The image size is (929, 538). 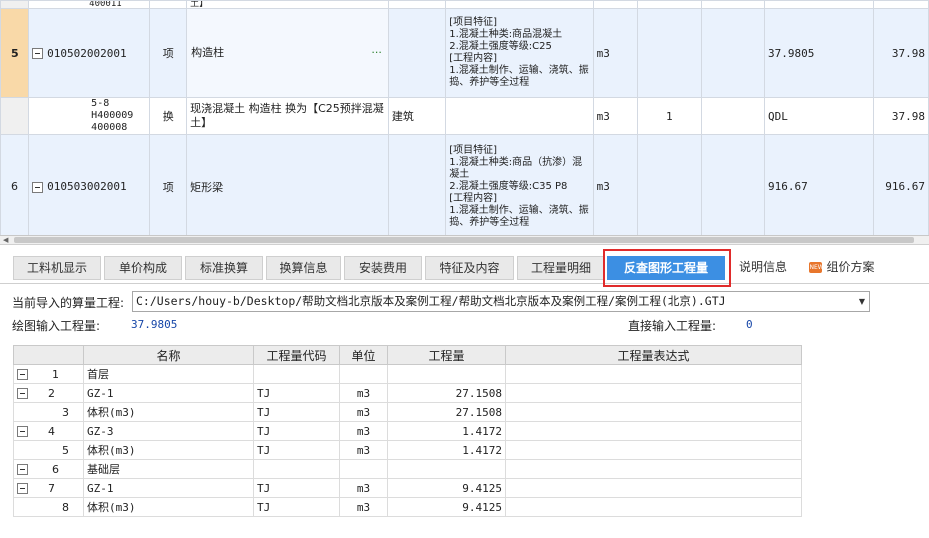 I want to click on more-icon: ···, so click(x=376, y=53).